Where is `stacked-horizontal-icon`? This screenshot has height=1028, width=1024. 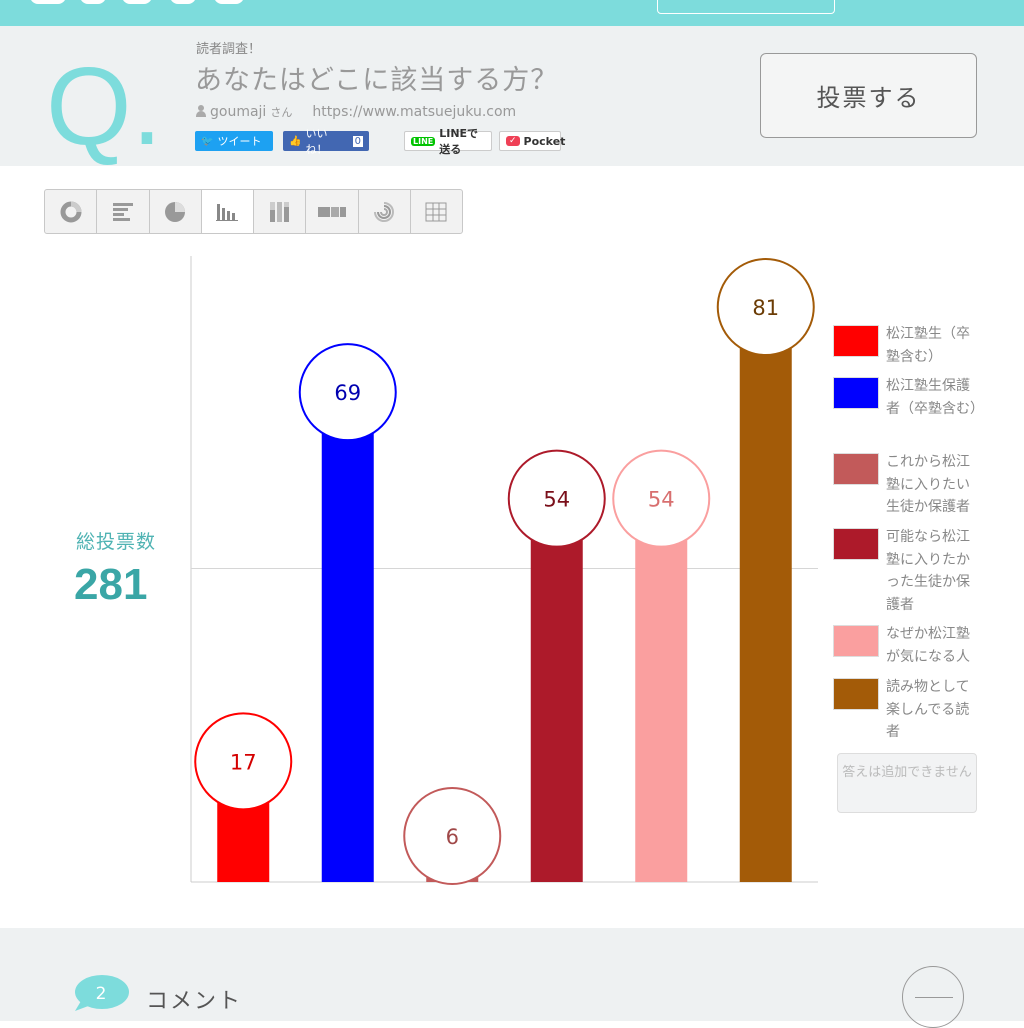
stacked-horizontal-icon is located at coordinates (331, 211).